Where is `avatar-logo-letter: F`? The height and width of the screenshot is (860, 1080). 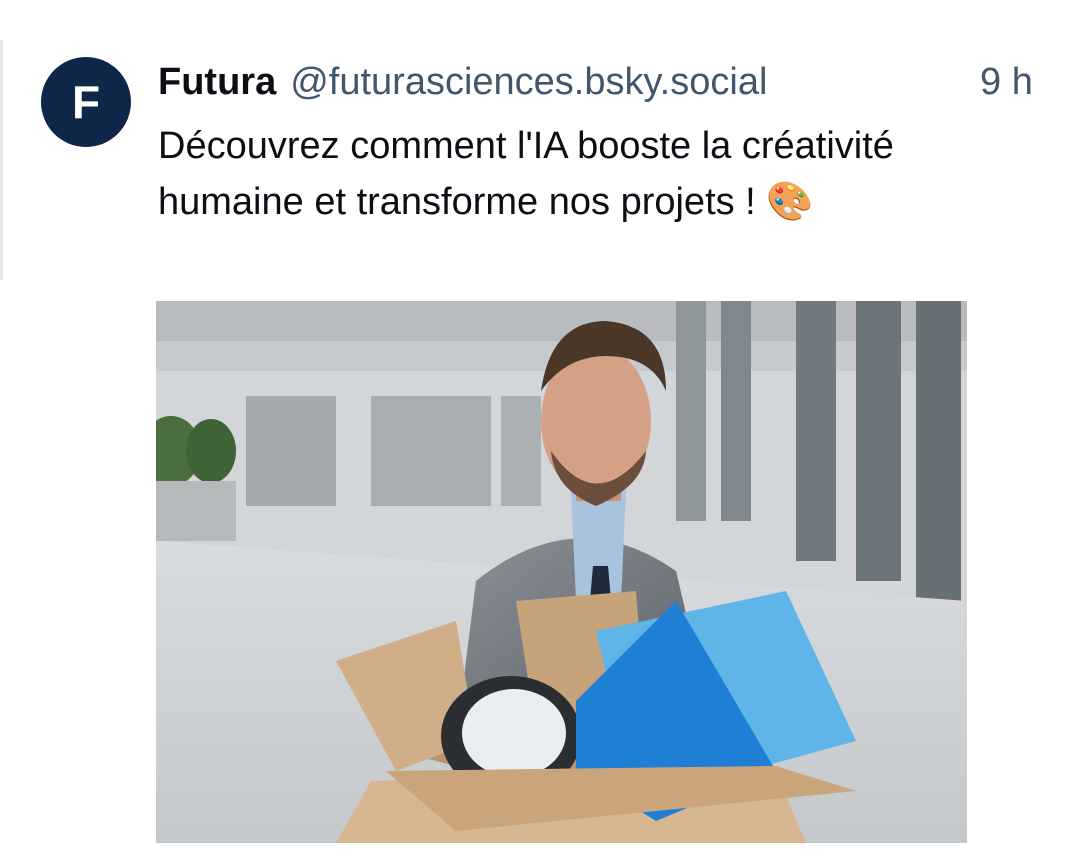
avatar-logo-letter: F is located at coordinates (86, 102).